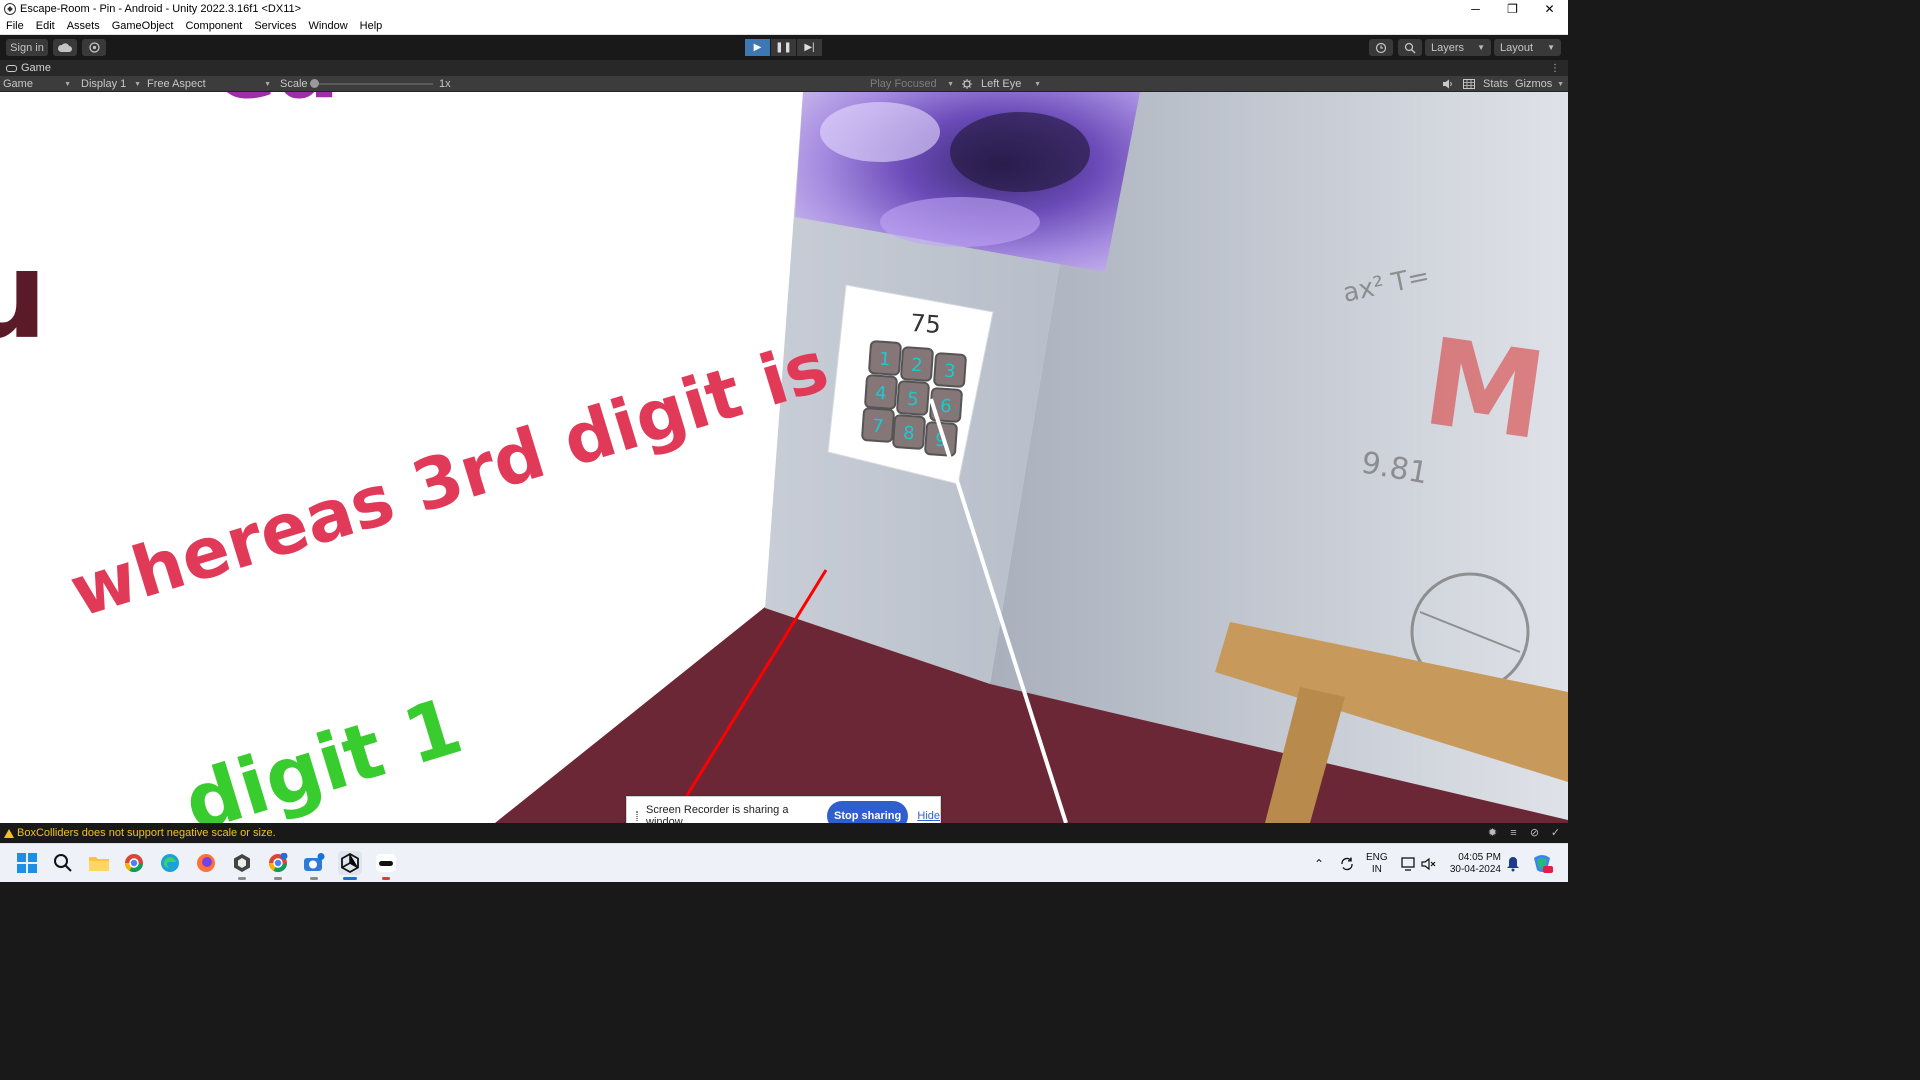 This screenshot has height=1080, width=1920. I want to click on aspect-dropdown-label: Free Aspect, so click(176, 84).